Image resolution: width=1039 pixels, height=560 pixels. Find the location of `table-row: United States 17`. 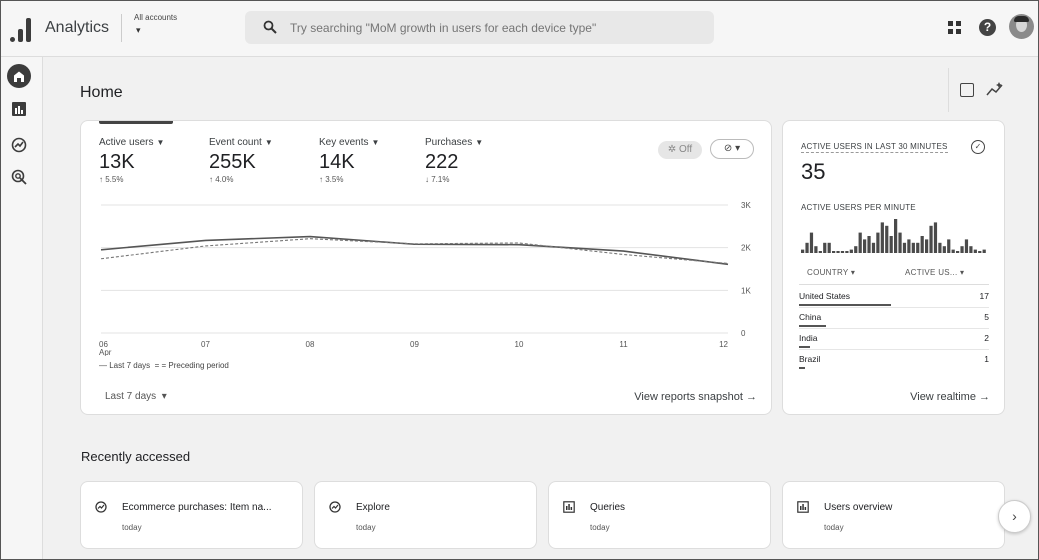

table-row: United States 17 is located at coordinates (894, 298).